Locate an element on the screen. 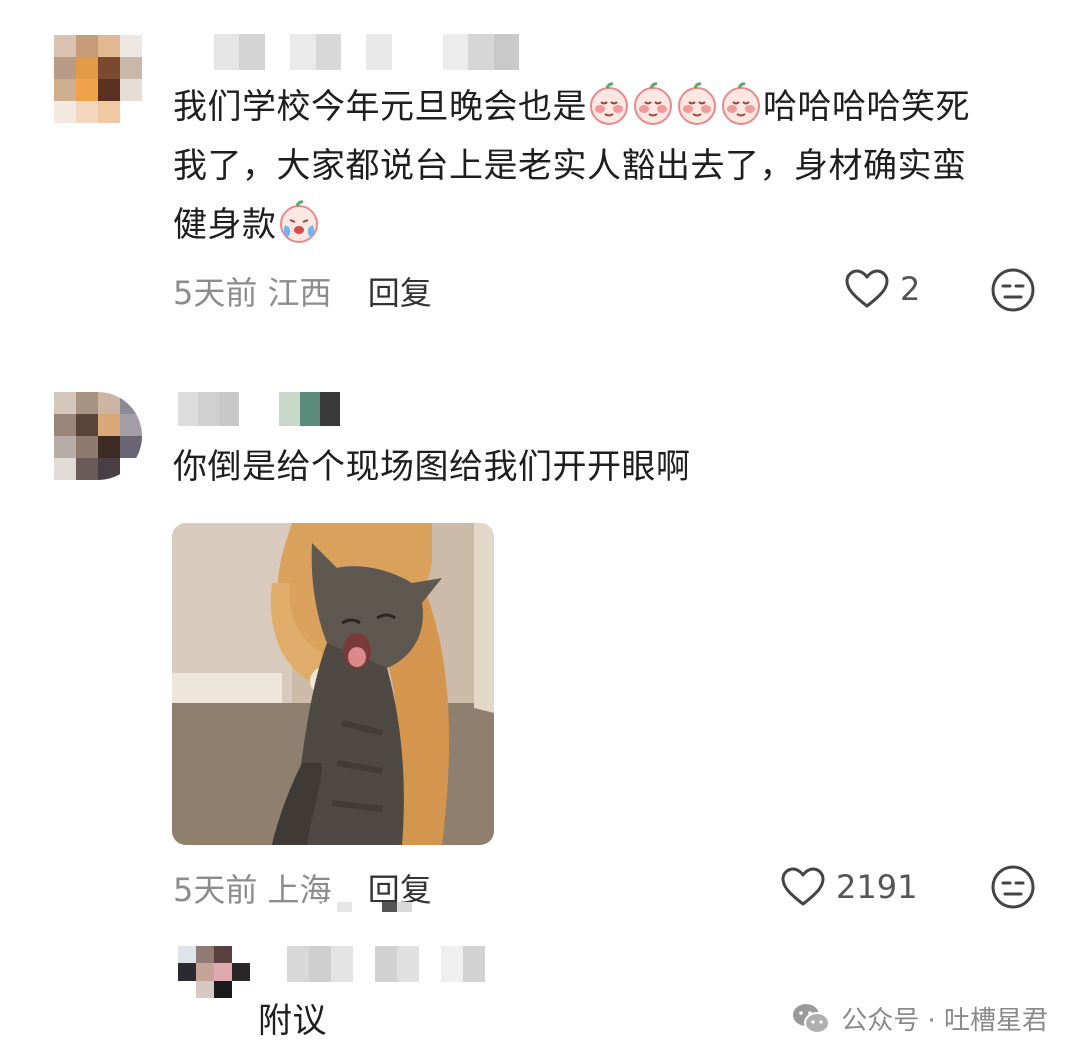 The height and width of the screenshot is (1062, 1080). watermark-text: 公众号 · 吐槽星君 is located at coordinates (944, 1021).